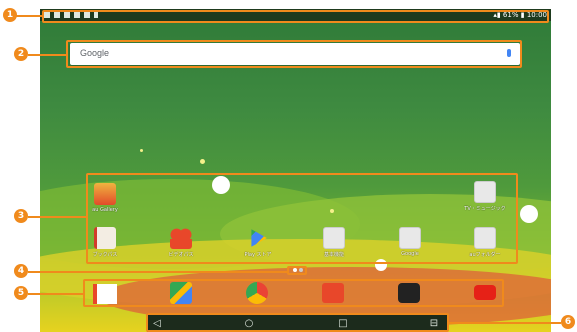  Describe the element at coordinates (294, 54) in the screenshot. I see `highlight-search-bar` at that location.